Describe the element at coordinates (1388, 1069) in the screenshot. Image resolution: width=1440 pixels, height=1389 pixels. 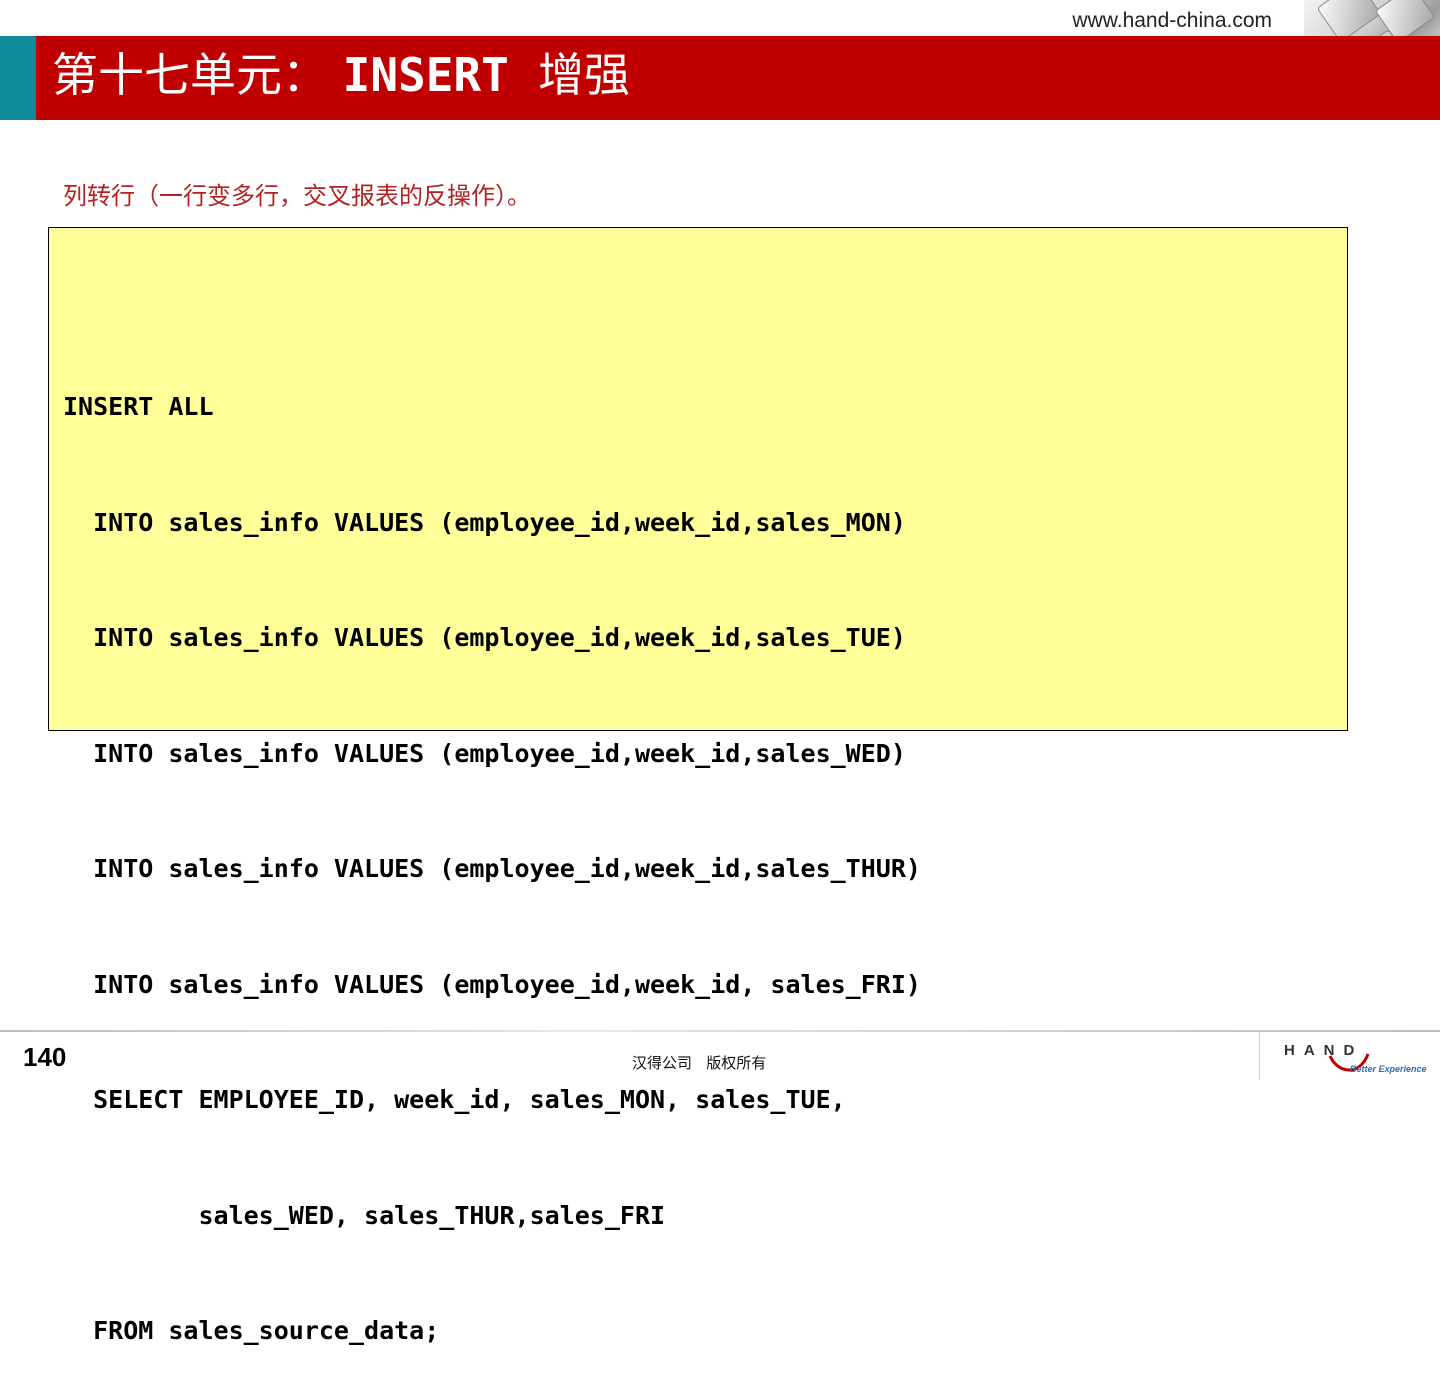
I see `logo-tagline: Better Experience` at that location.